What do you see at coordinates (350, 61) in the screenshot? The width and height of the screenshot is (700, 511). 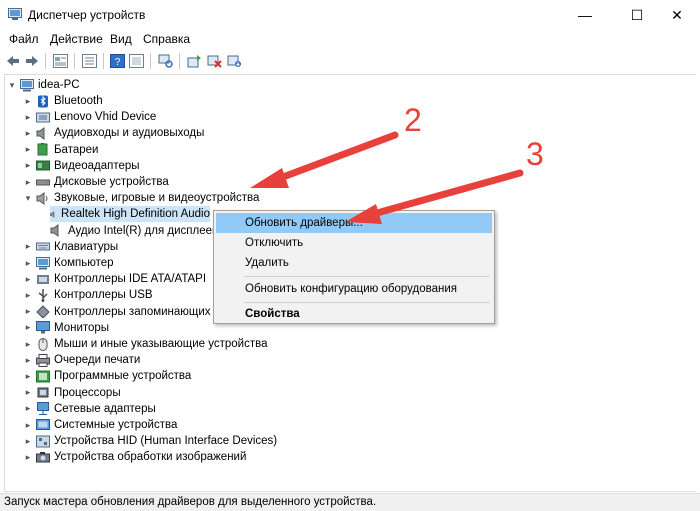 I see `toolbar: ?` at bounding box center [350, 61].